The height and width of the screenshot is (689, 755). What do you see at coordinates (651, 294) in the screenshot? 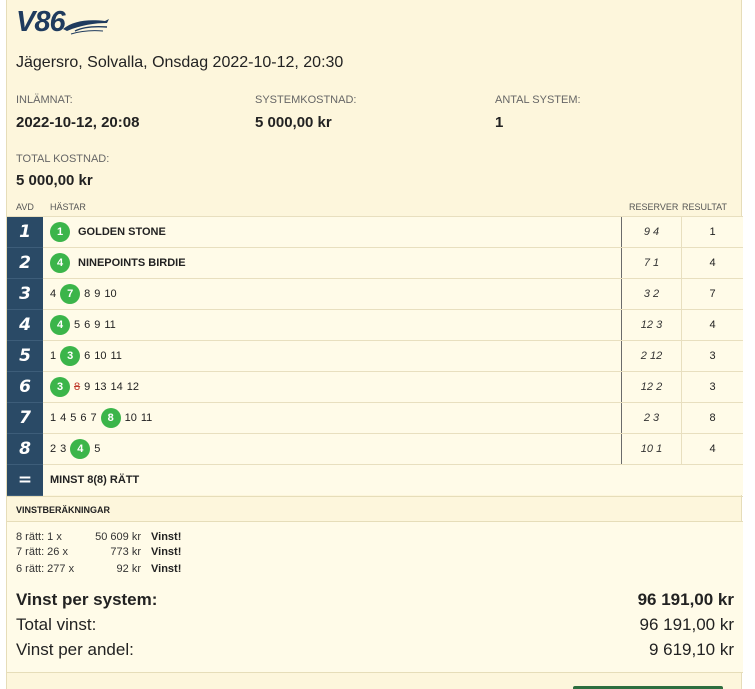
I see `leg-reserves: 3 2` at bounding box center [651, 294].